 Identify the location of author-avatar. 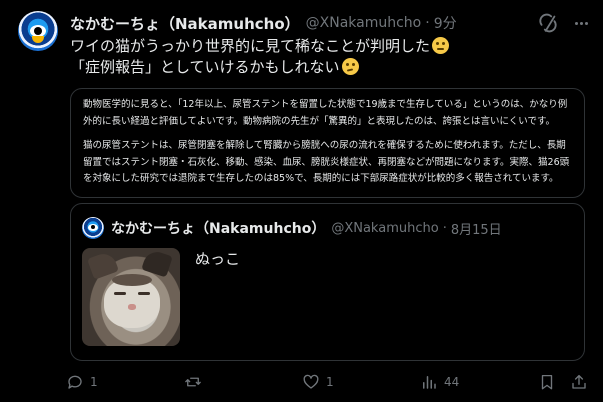
(38, 31).